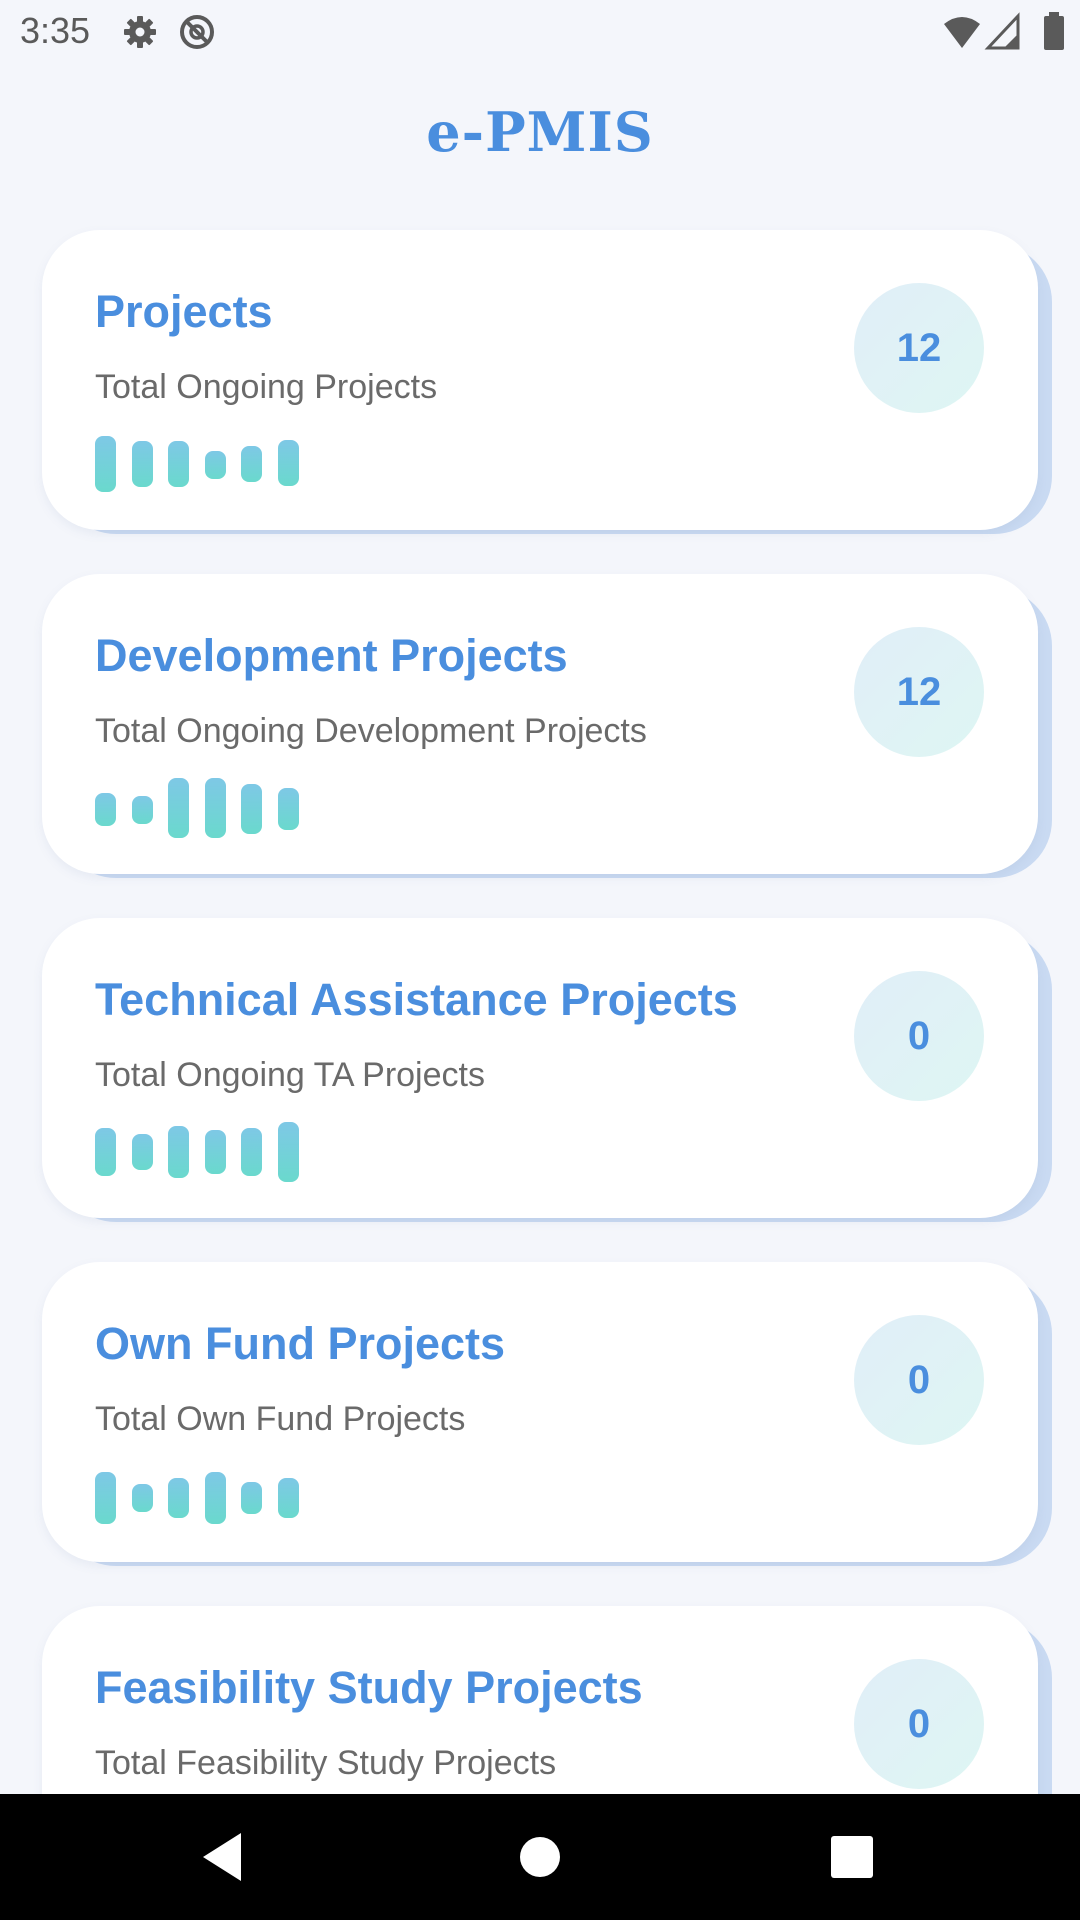  What do you see at coordinates (280, 1419) in the screenshot?
I see `card-subtitle: Total Own Fund Projects` at bounding box center [280, 1419].